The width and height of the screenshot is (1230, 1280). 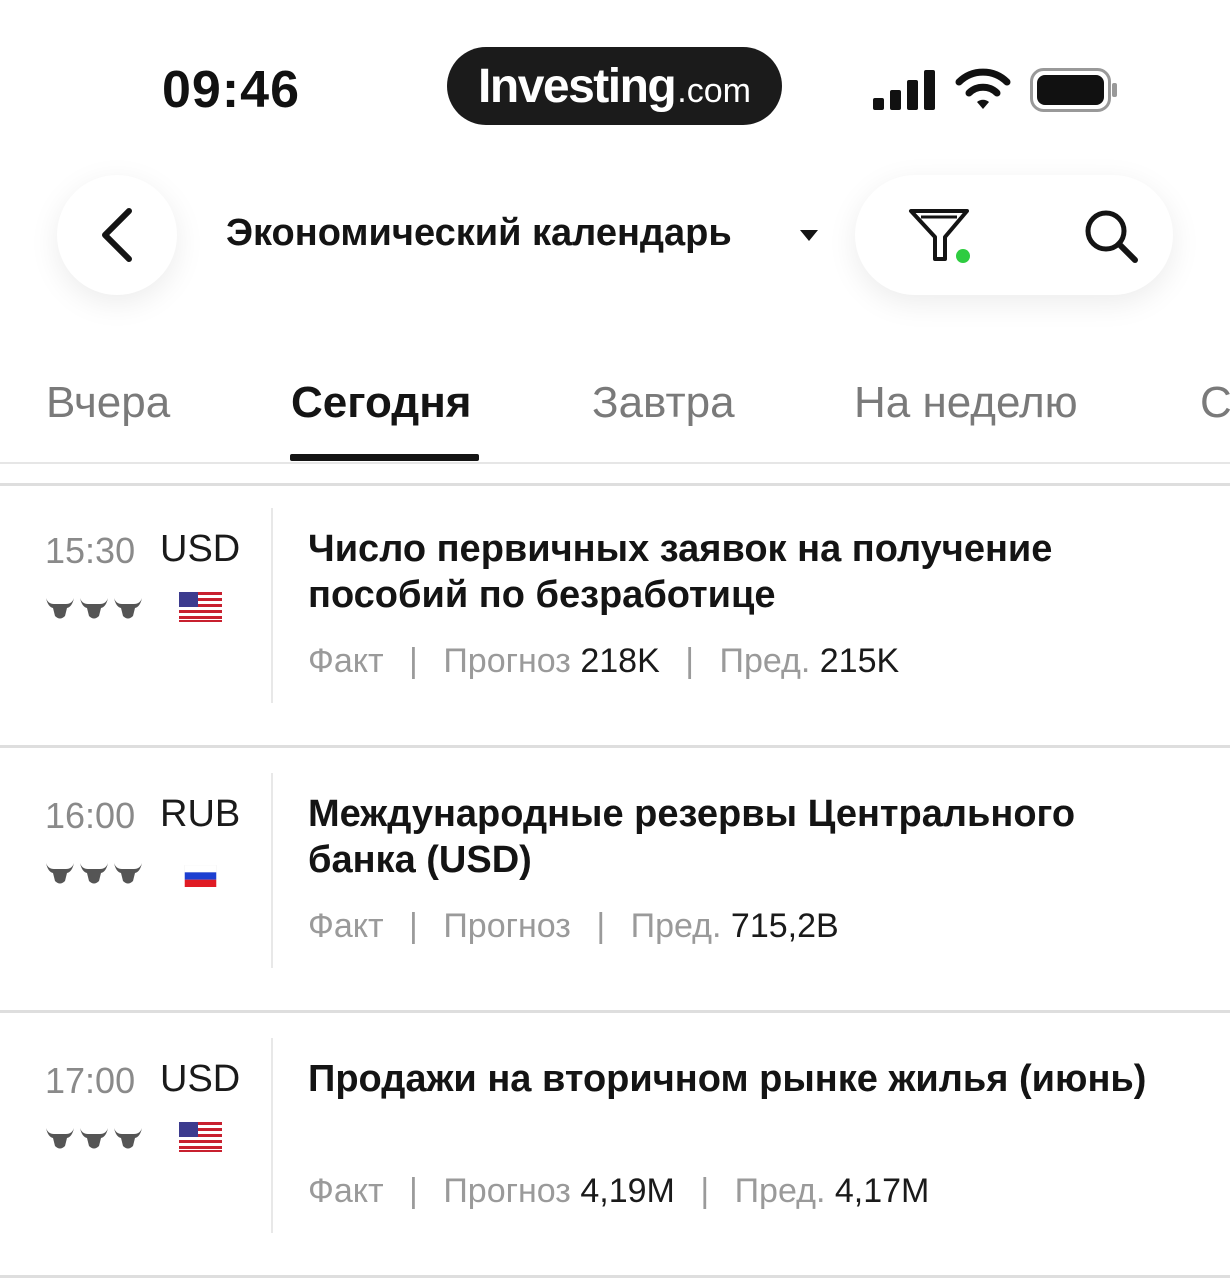 I want to click on section-divider, so click(x=615, y=484).